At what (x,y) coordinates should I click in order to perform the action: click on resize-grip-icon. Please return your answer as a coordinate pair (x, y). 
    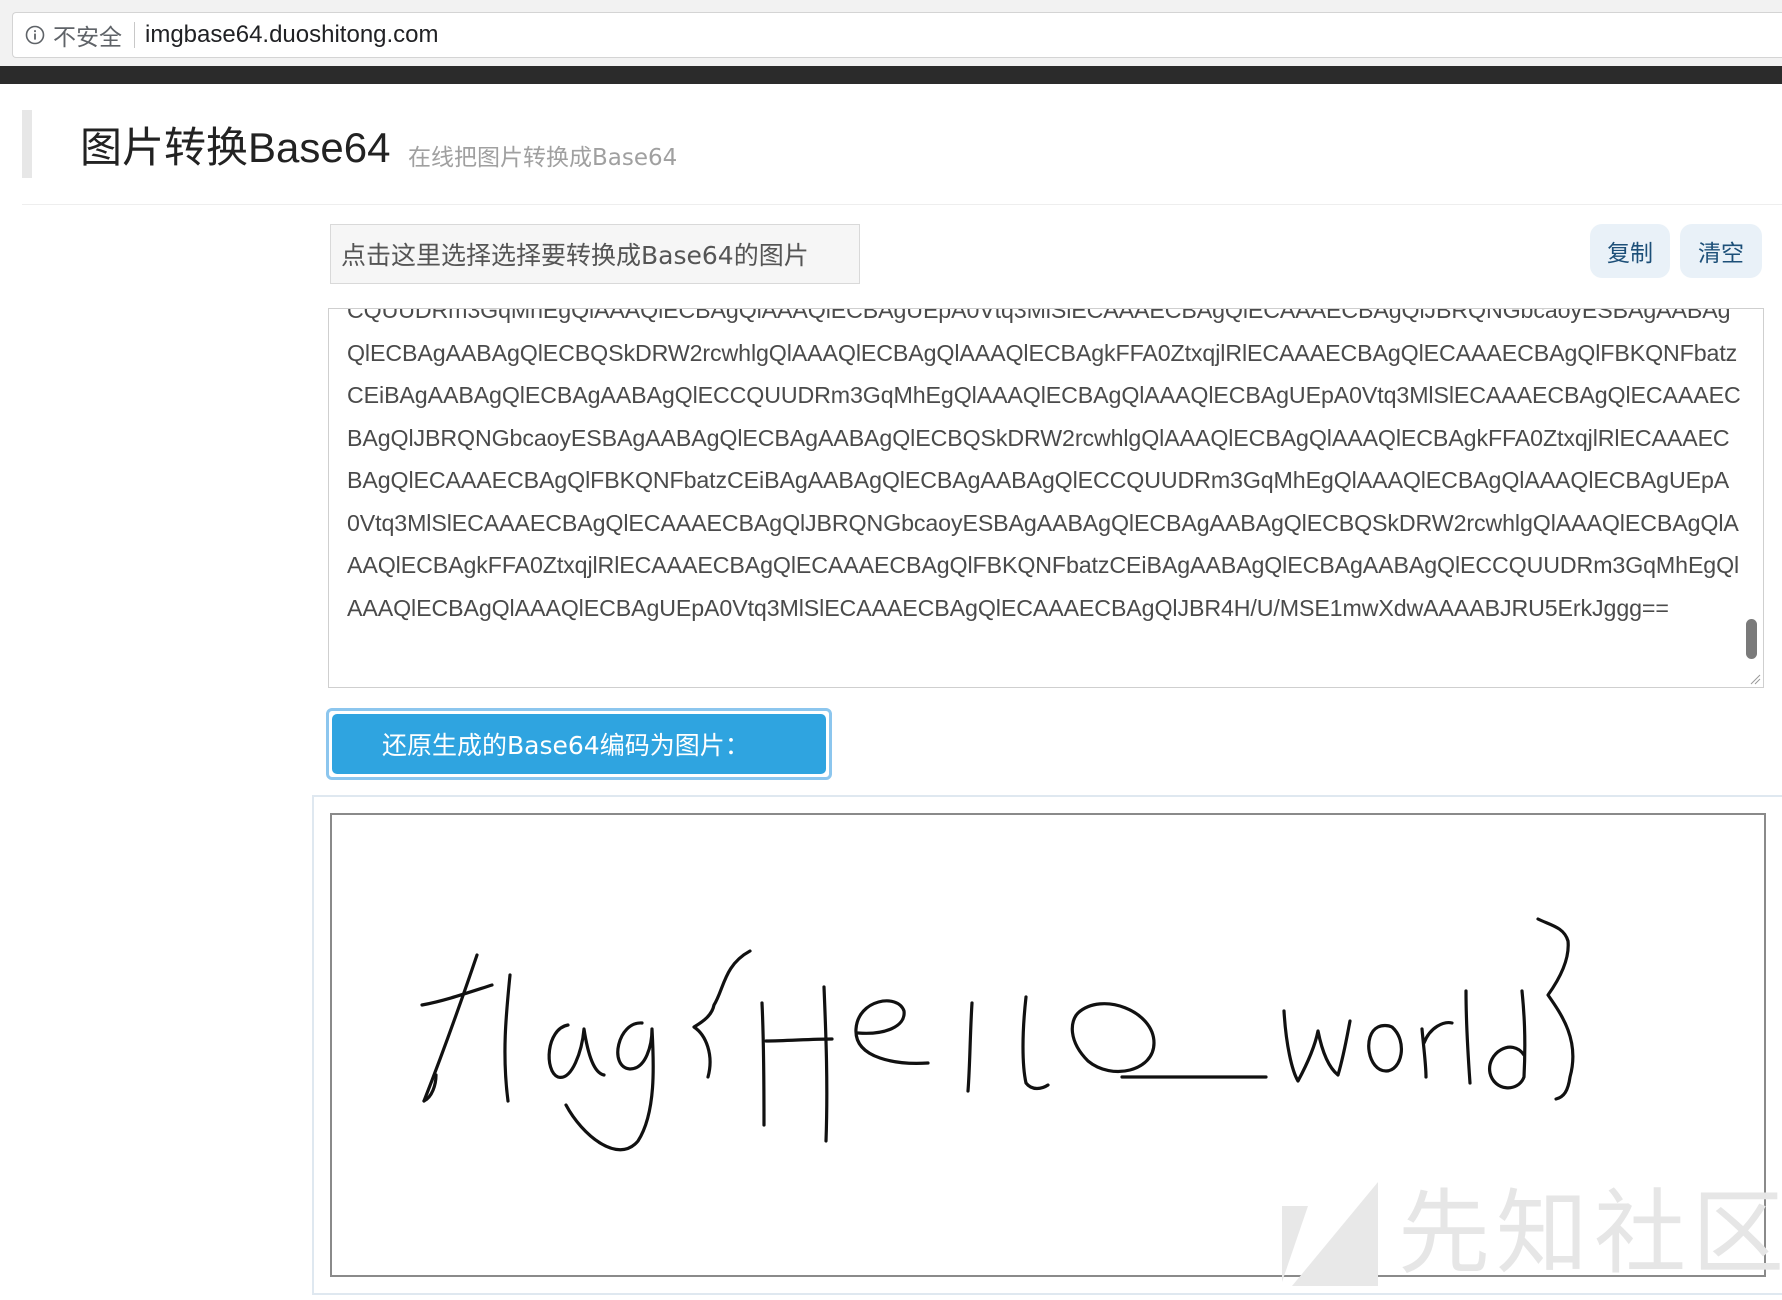
    Looking at the image, I should click on (1755, 679).